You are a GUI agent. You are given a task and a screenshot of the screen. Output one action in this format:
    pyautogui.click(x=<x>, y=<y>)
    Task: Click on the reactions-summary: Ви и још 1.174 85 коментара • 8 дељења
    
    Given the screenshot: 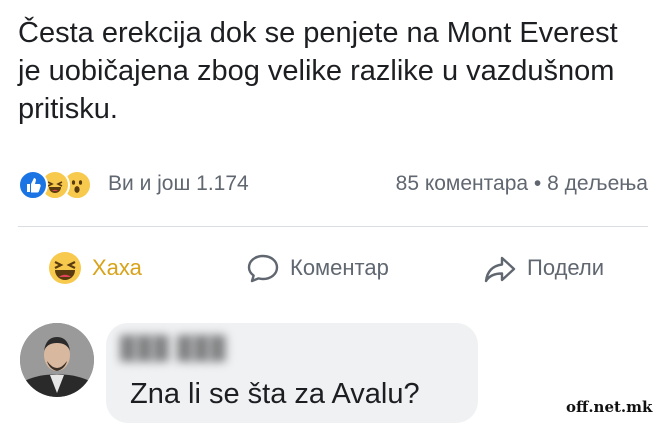 What is the action you would take?
    pyautogui.click(x=333, y=185)
    